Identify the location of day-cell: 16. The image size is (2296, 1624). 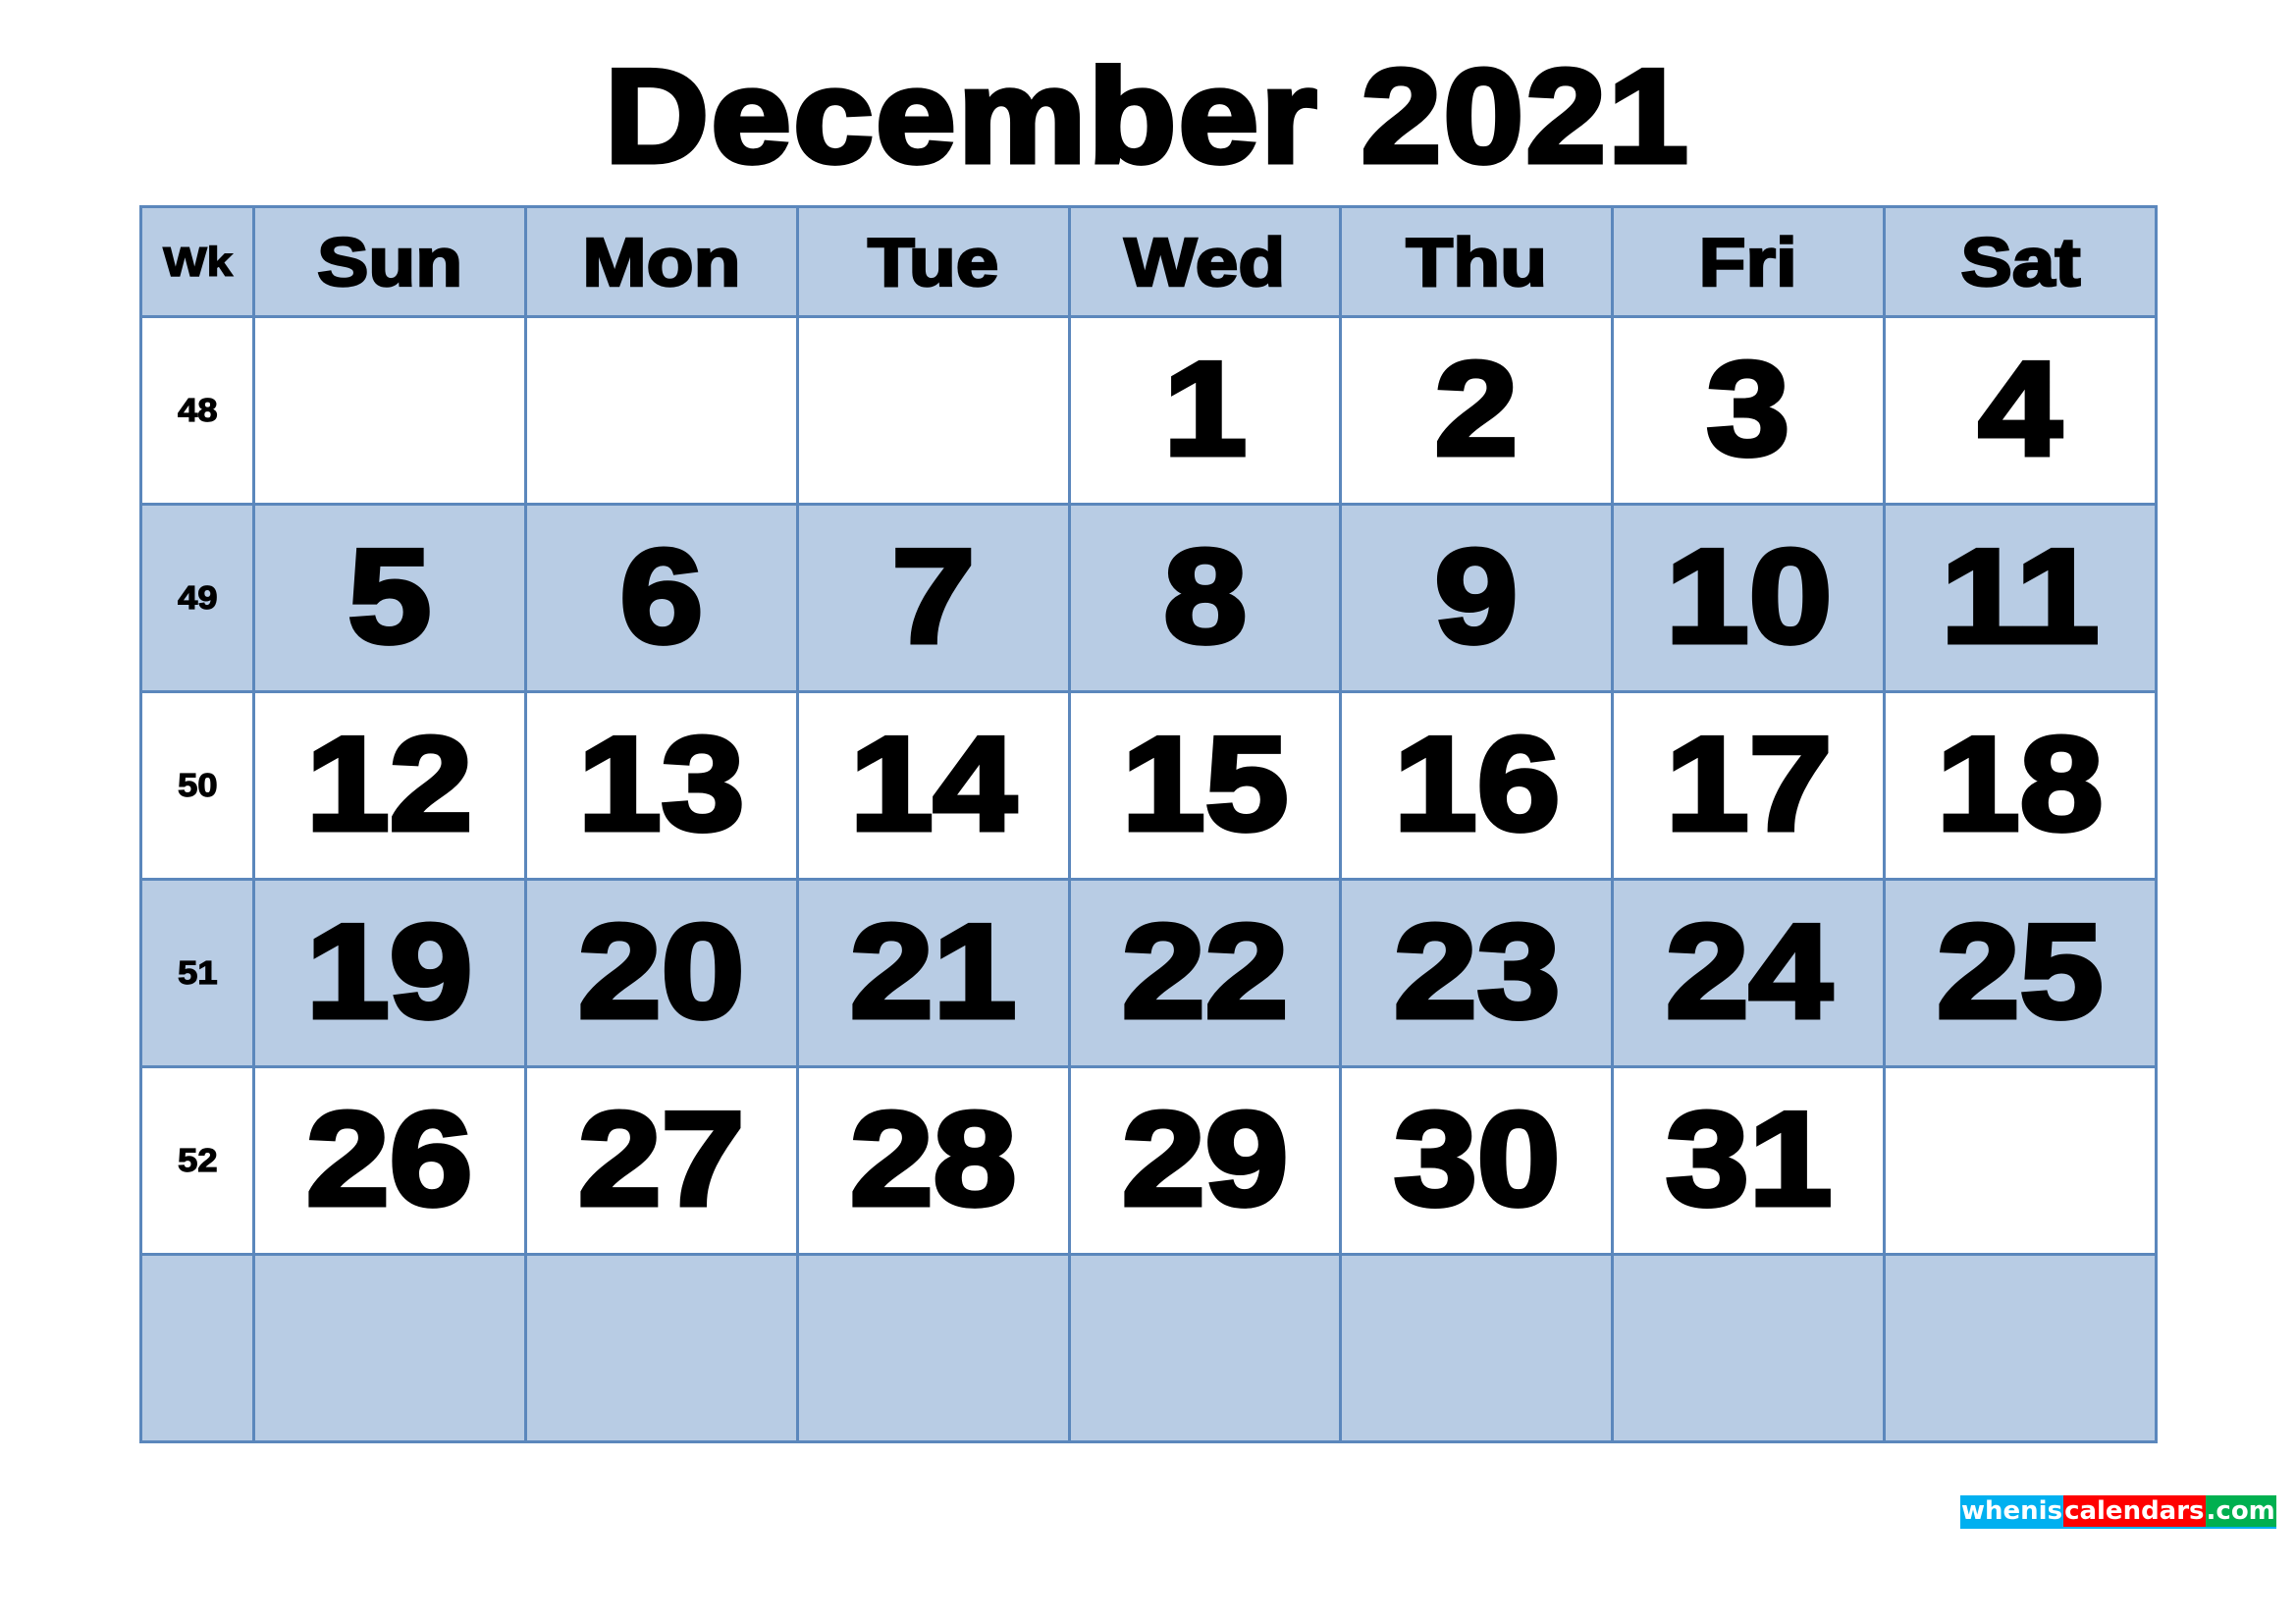
(1477, 785).